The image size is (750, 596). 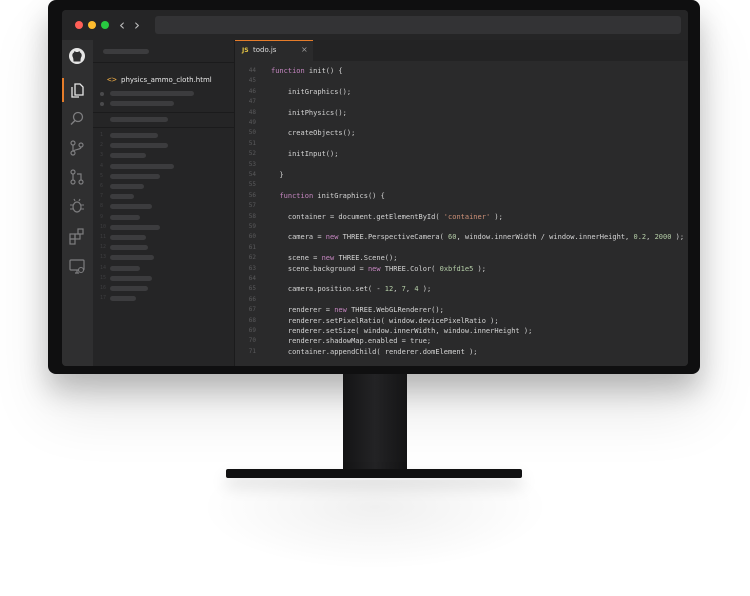 What do you see at coordinates (77, 148) in the screenshot?
I see `source-control-icon` at bounding box center [77, 148].